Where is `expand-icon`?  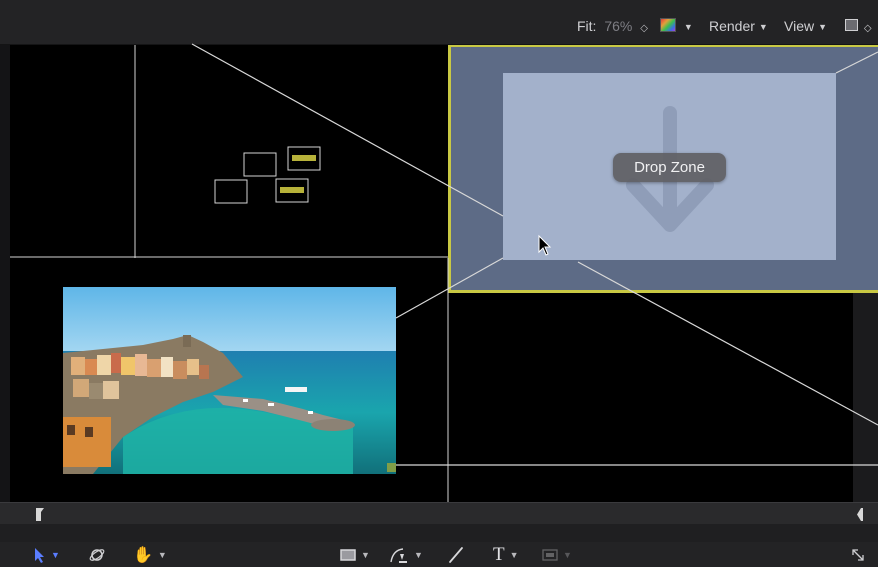
expand-icon is located at coordinates (858, 555).